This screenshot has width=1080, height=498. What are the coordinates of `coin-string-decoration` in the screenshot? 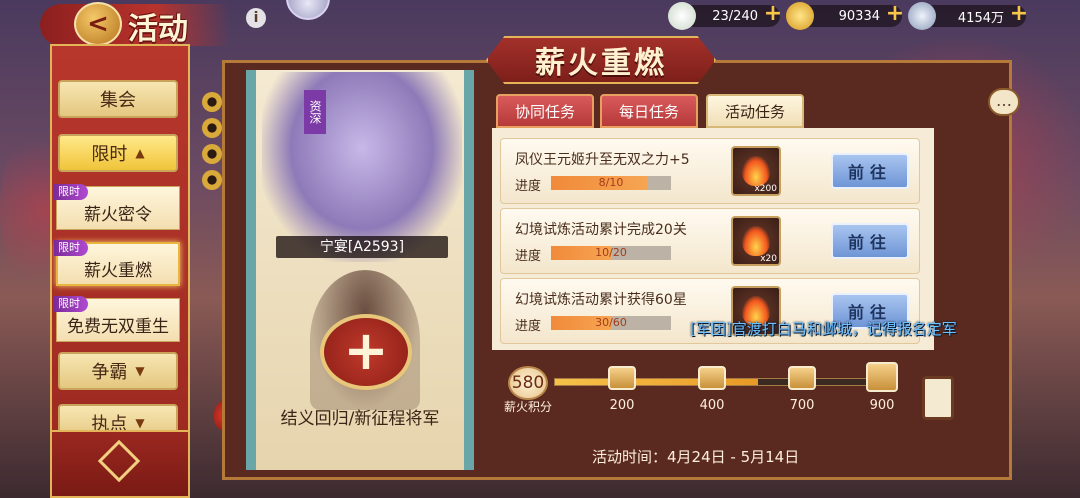 It's located at (213, 144).